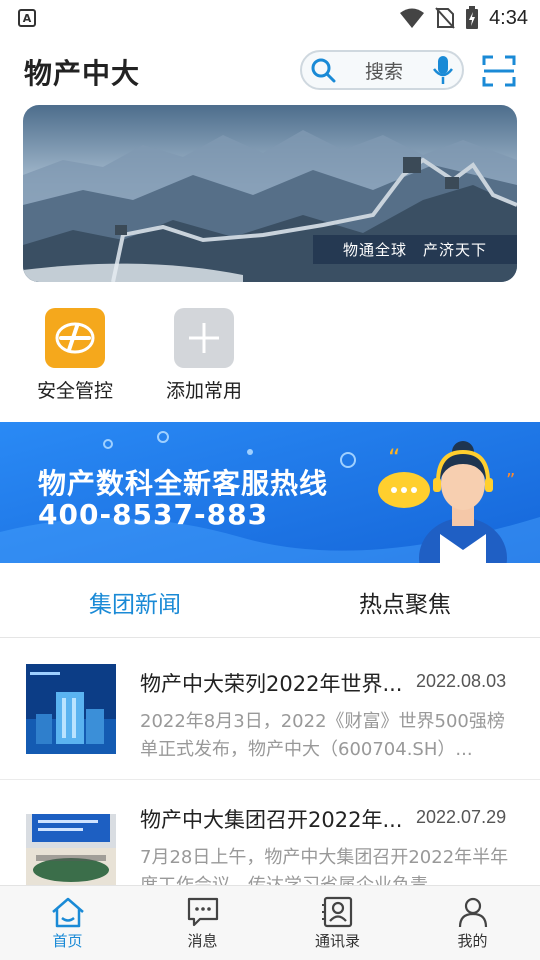 This screenshot has height=960, width=540. I want to click on message-icon, so click(202, 911).